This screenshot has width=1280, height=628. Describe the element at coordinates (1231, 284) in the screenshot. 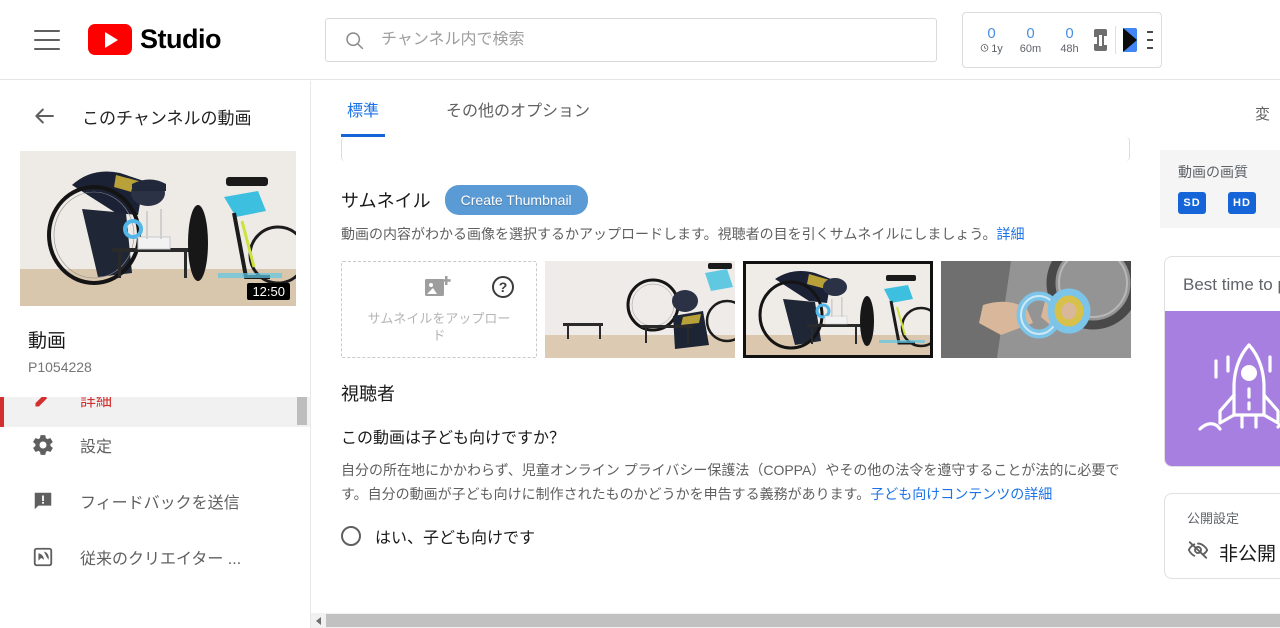

I see `best-time-card-title: Best time to p` at that location.